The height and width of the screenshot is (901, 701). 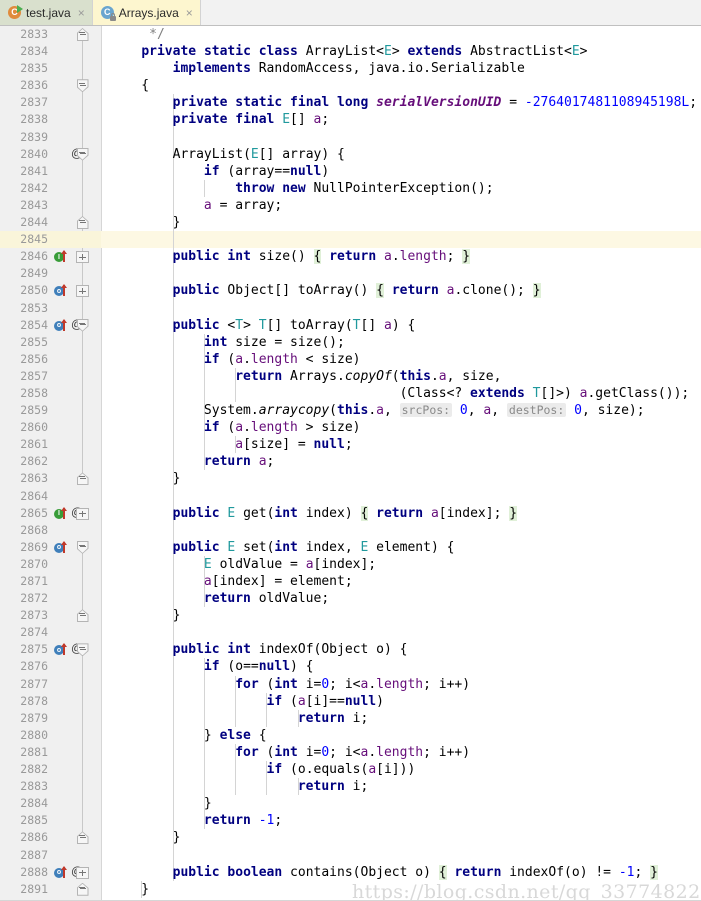 I want to click on code-line-row: 2873 }, so click(x=350, y=616).